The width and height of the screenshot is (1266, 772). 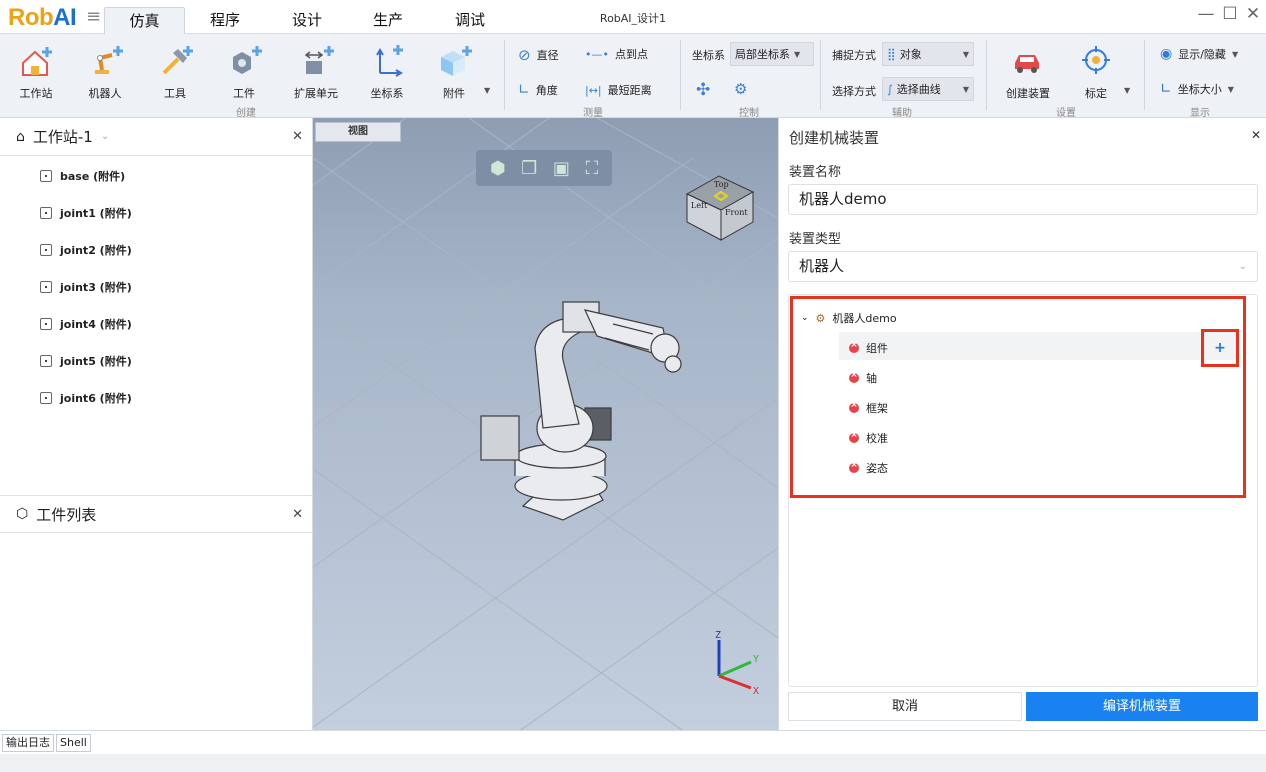 I want to click on frame-label: 坐标系, so click(x=708, y=55).